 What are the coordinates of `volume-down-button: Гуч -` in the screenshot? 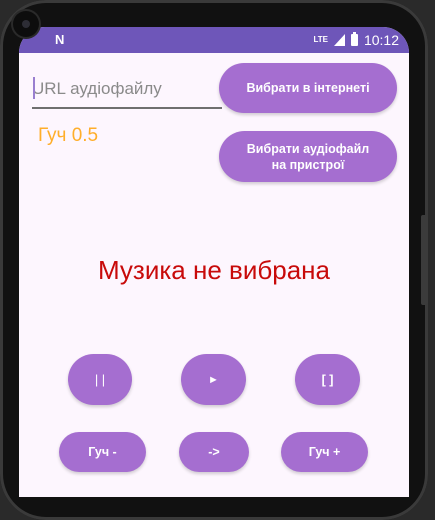 It's located at (102, 452).